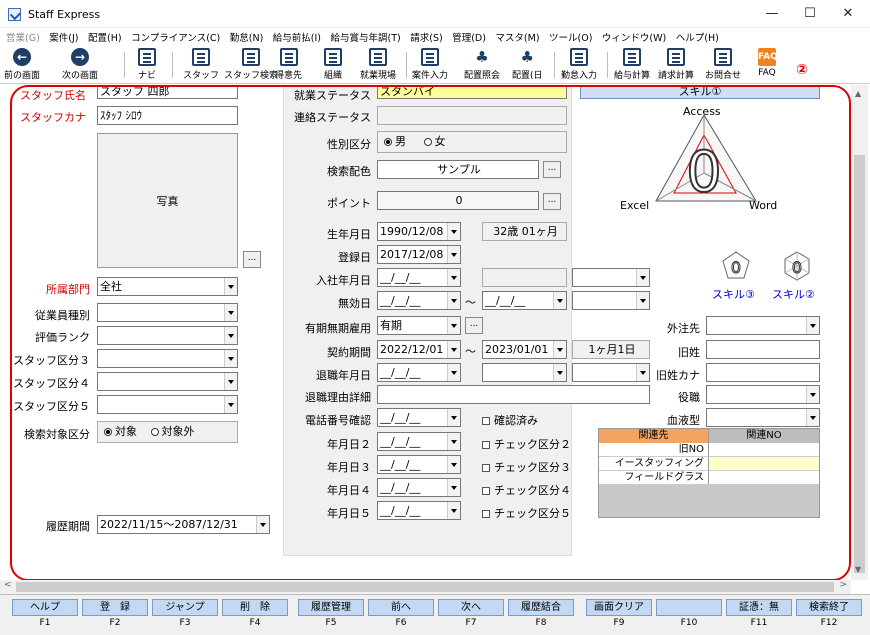  Describe the element at coordinates (632, 64) in the screenshot. I see `pay-calc-button: 給与計算` at that location.